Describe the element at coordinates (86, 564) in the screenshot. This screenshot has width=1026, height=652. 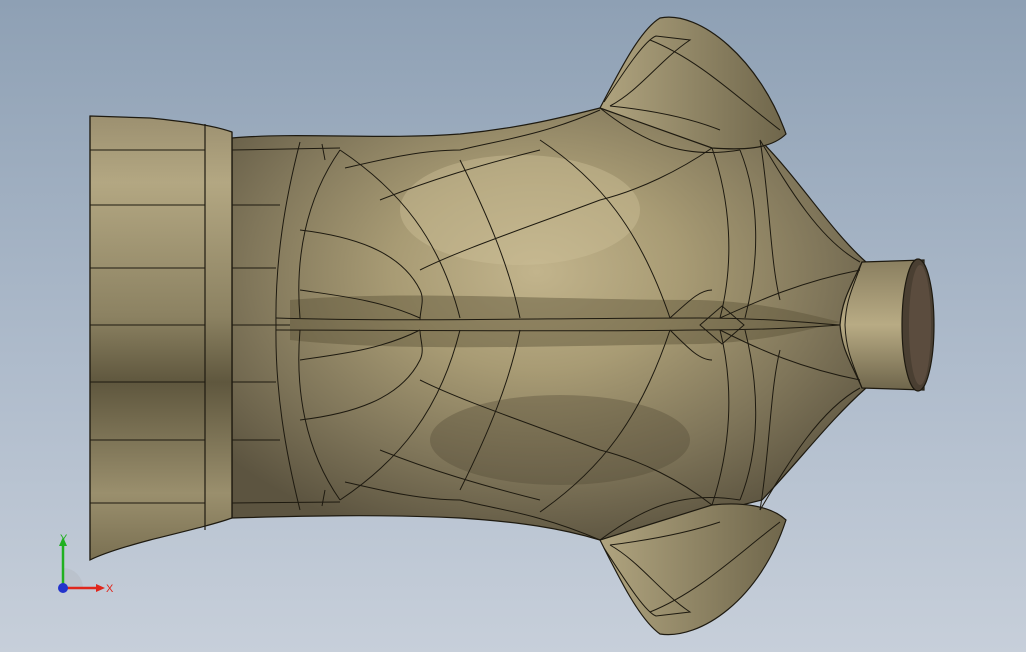
I see `axis-triad: Y X` at that location.